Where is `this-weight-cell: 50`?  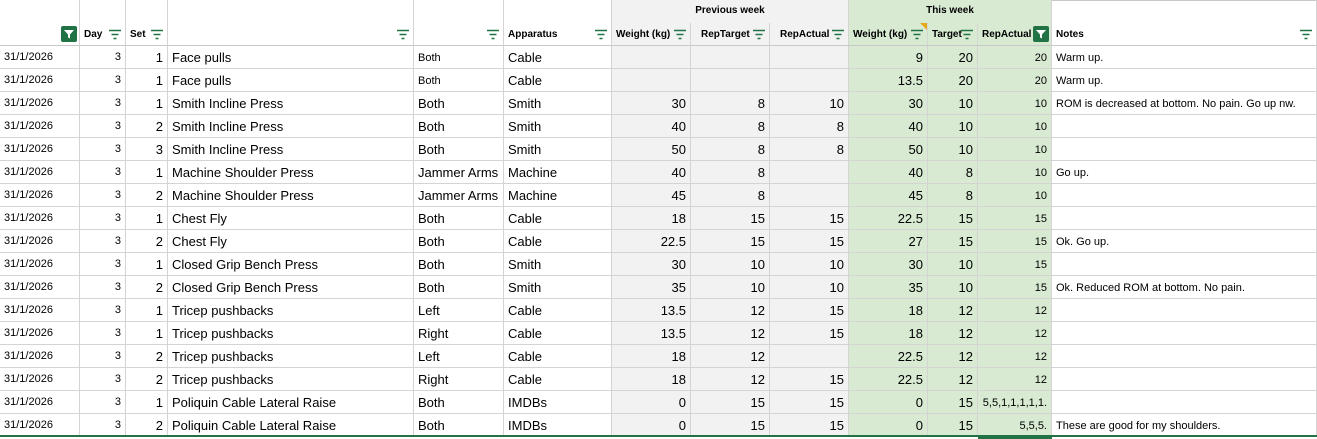 this-weight-cell: 50 is located at coordinates (888, 149).